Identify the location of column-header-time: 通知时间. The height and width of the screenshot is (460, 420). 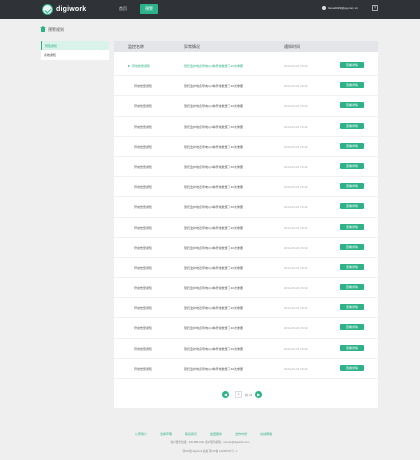
(292, 46).